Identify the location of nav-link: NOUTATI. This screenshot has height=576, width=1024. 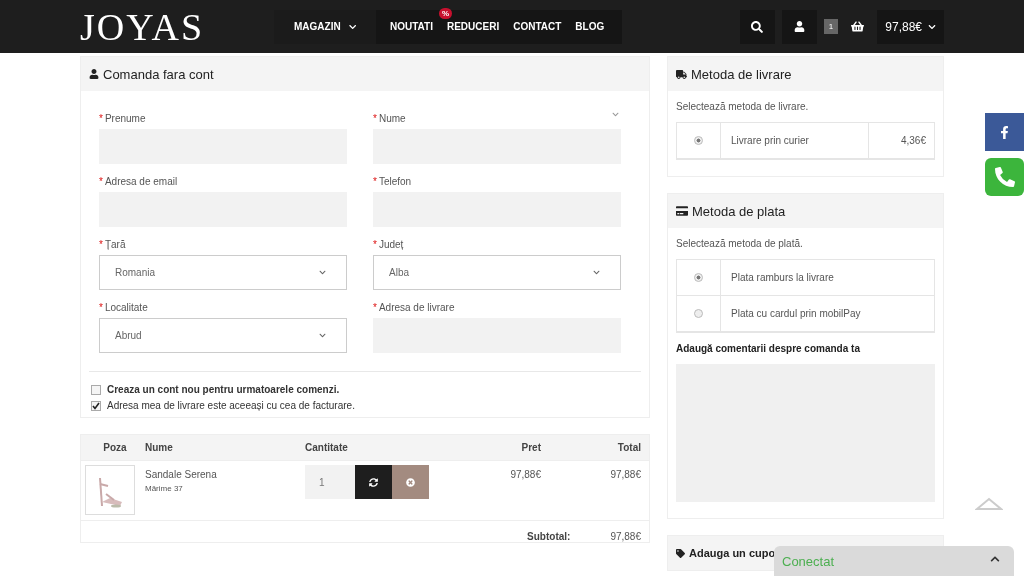
(411, 26).